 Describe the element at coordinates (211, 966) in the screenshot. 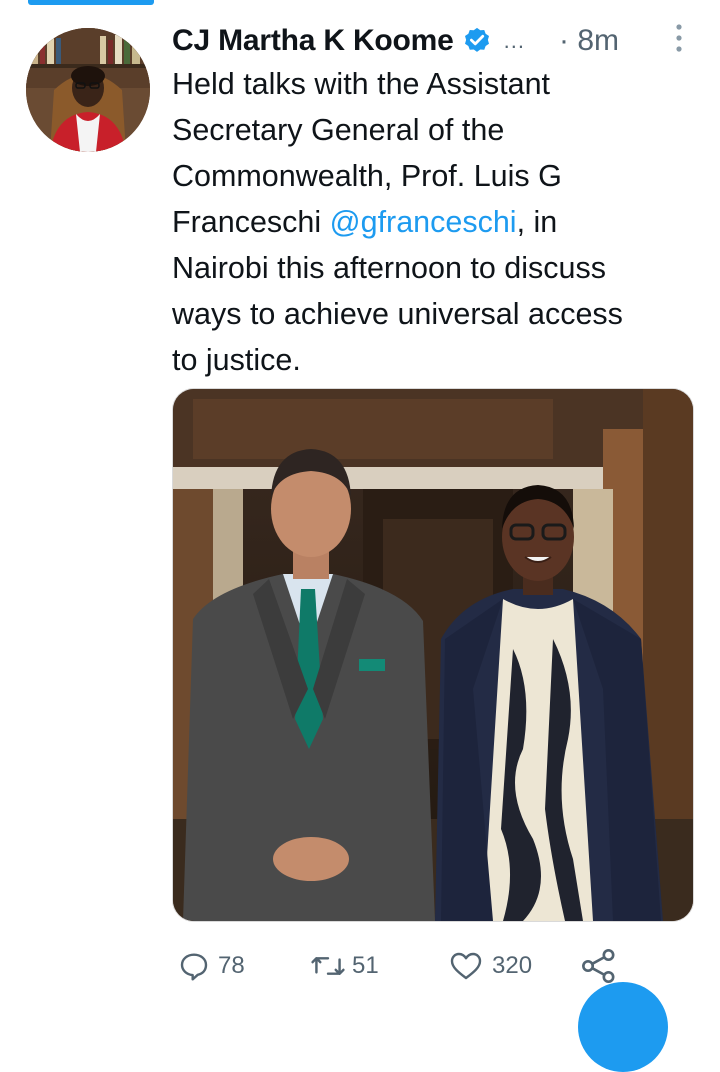

I see `reply-button: 78` at that location.